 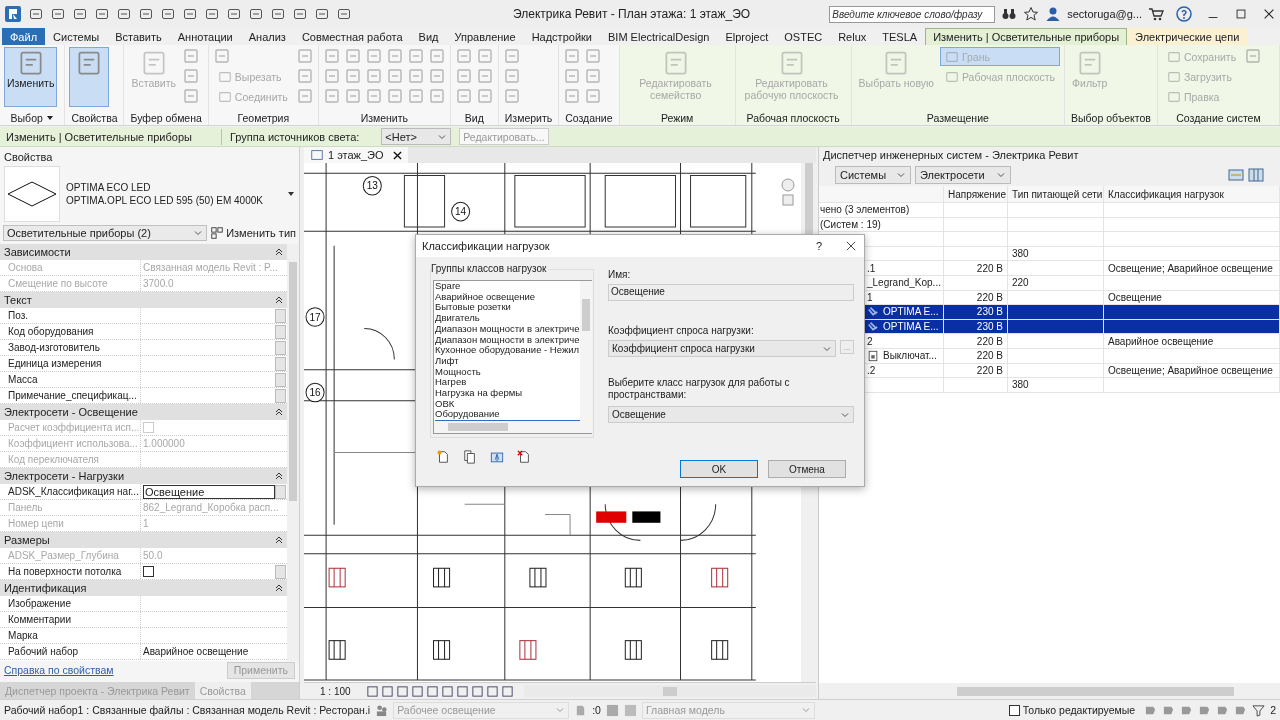 What do you see at coordinates (507, 318) in the screenshot?
I see `list-item: Двигатель` at bounding box center [507, 318].